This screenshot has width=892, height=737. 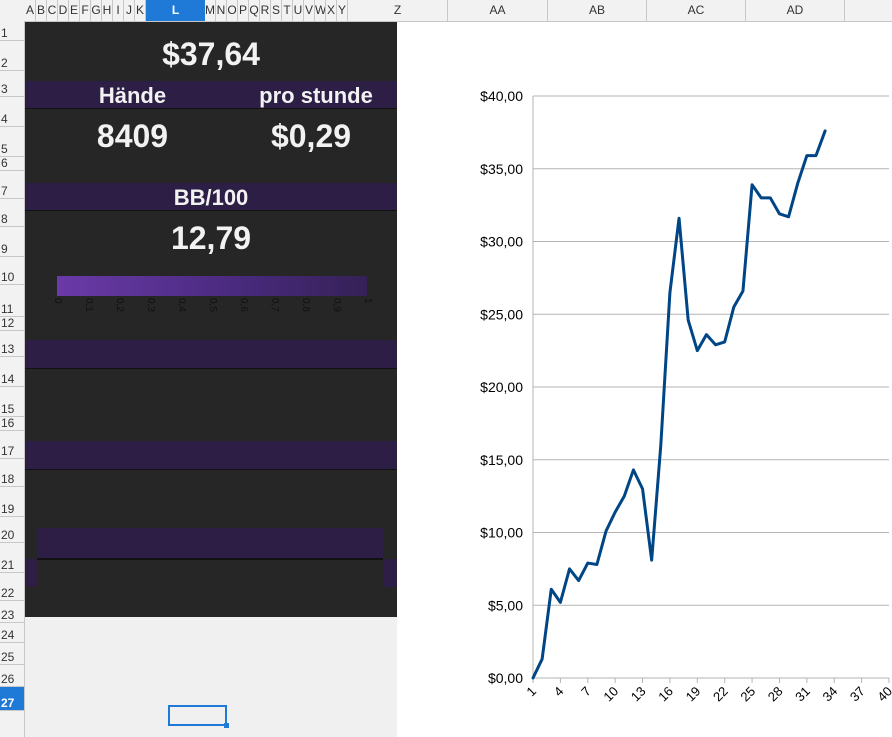 I want to click on row-header-22: 22, so click(x=12, y=587).